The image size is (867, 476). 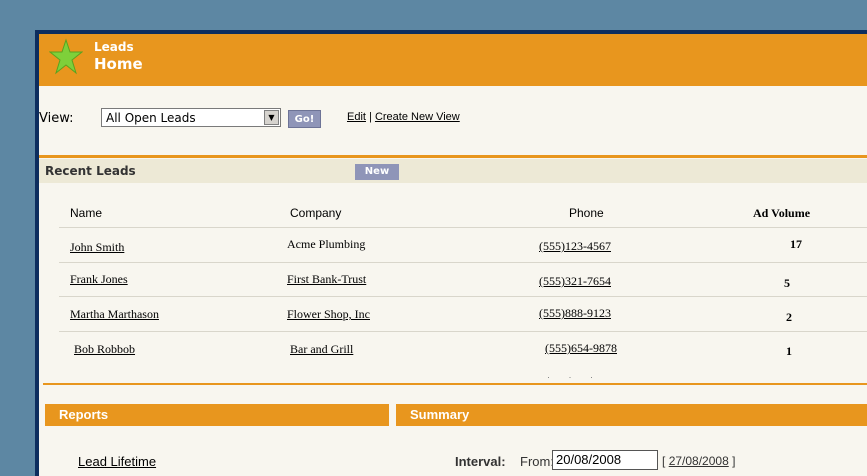 What do you see at coordinates (453, 171) in the screenshot?
I see `recent-leads-bar` at bounding box center [453, 171].